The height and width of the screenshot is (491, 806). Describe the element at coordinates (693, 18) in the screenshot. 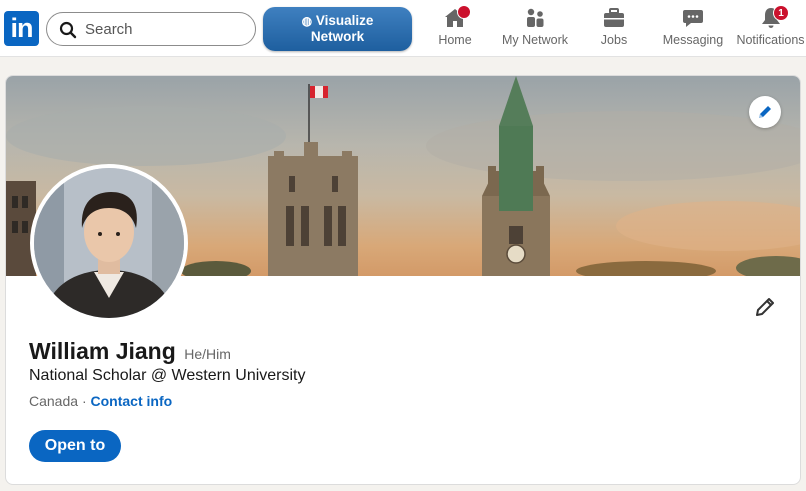

I see `chat-icon` at that location.